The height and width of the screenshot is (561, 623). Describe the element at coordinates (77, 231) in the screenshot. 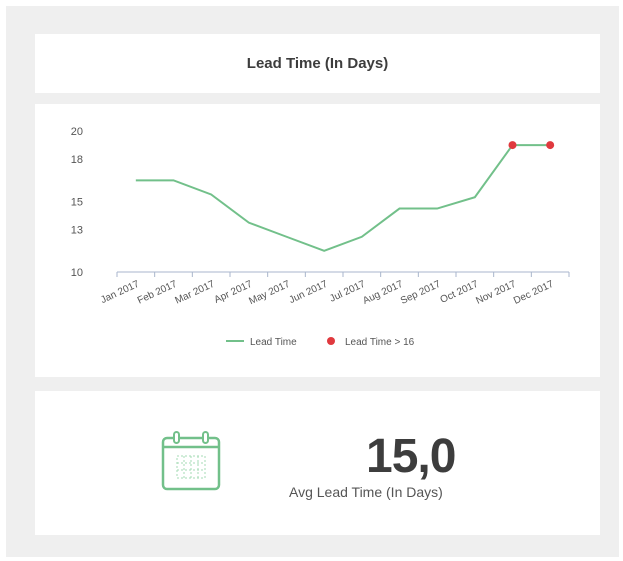

I see `y-tick-label: 13` at that location.